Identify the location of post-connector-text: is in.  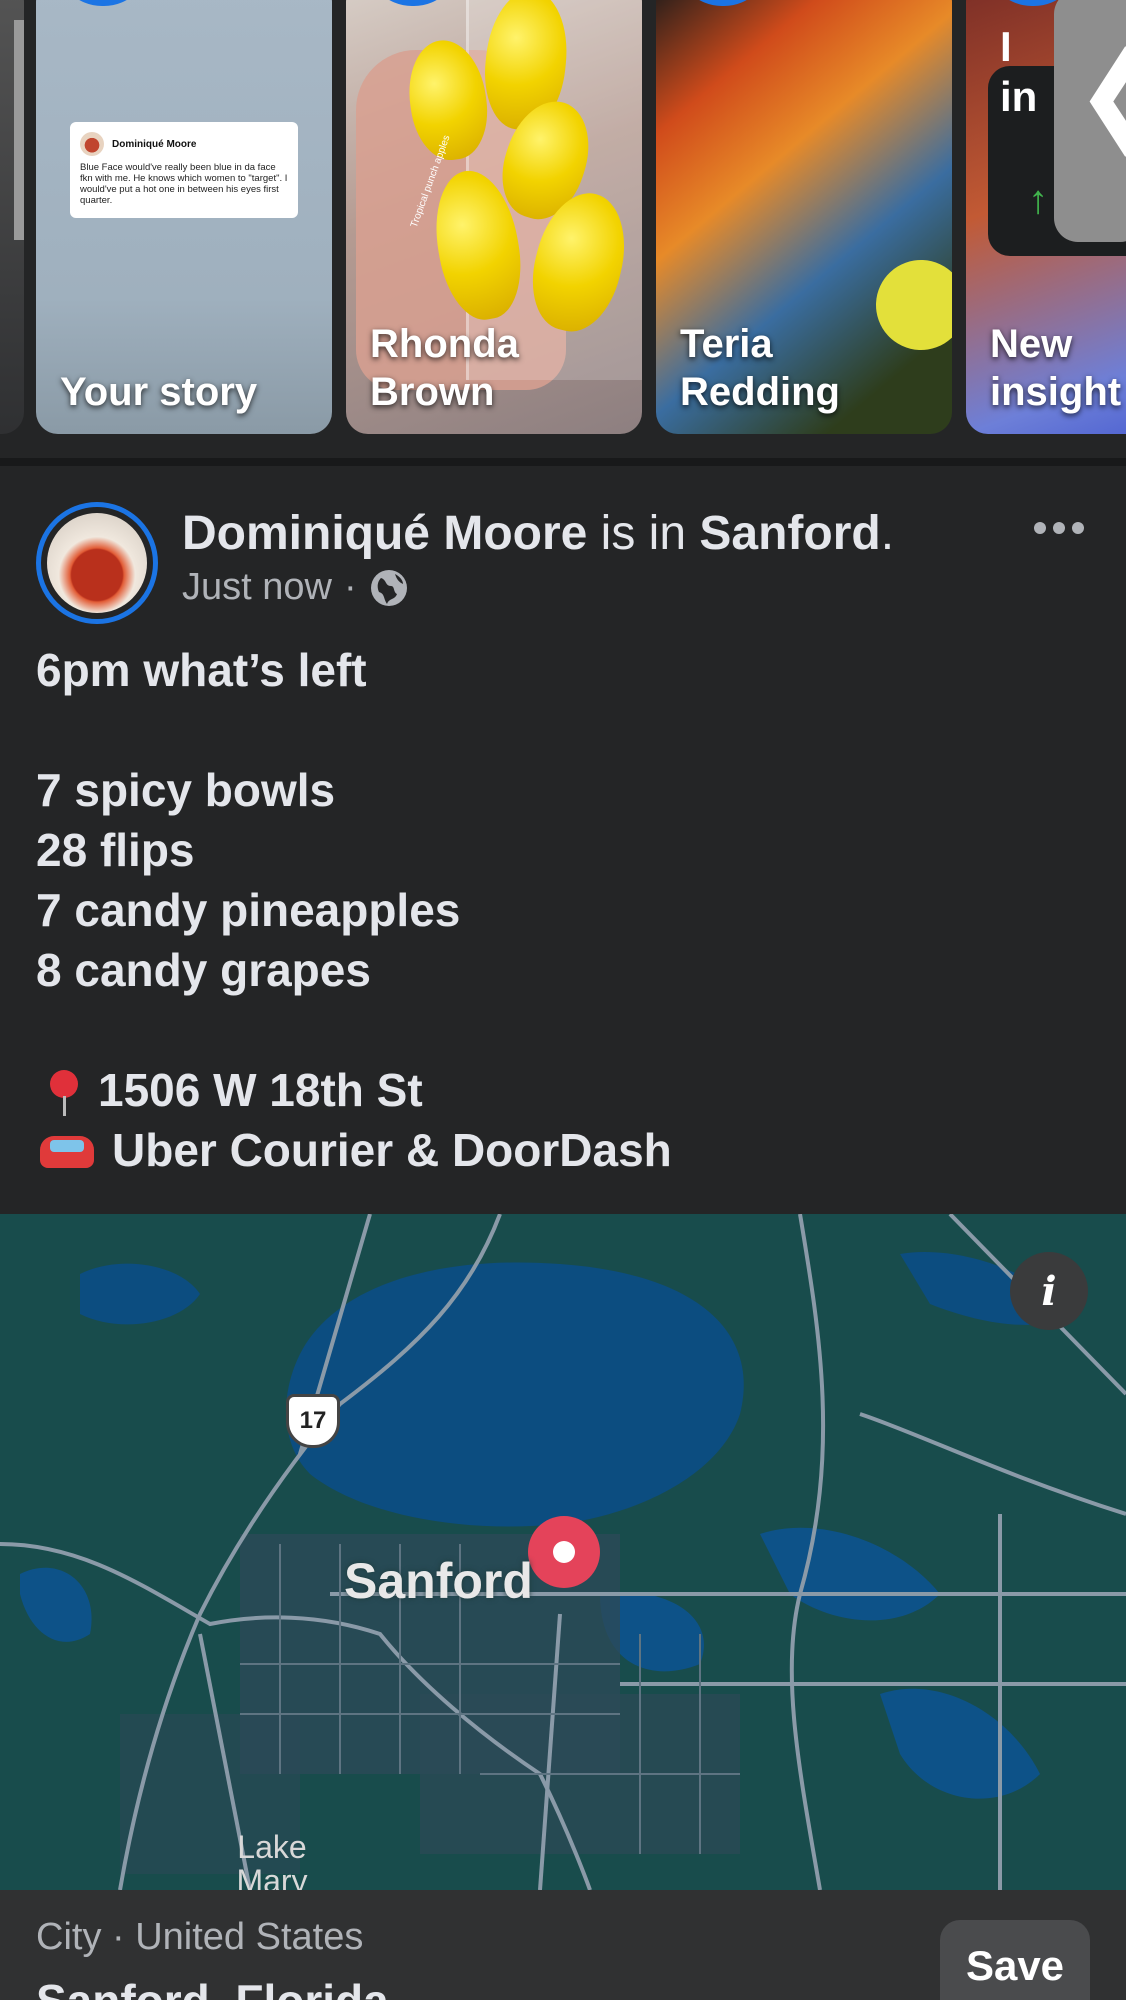
(643, 533).